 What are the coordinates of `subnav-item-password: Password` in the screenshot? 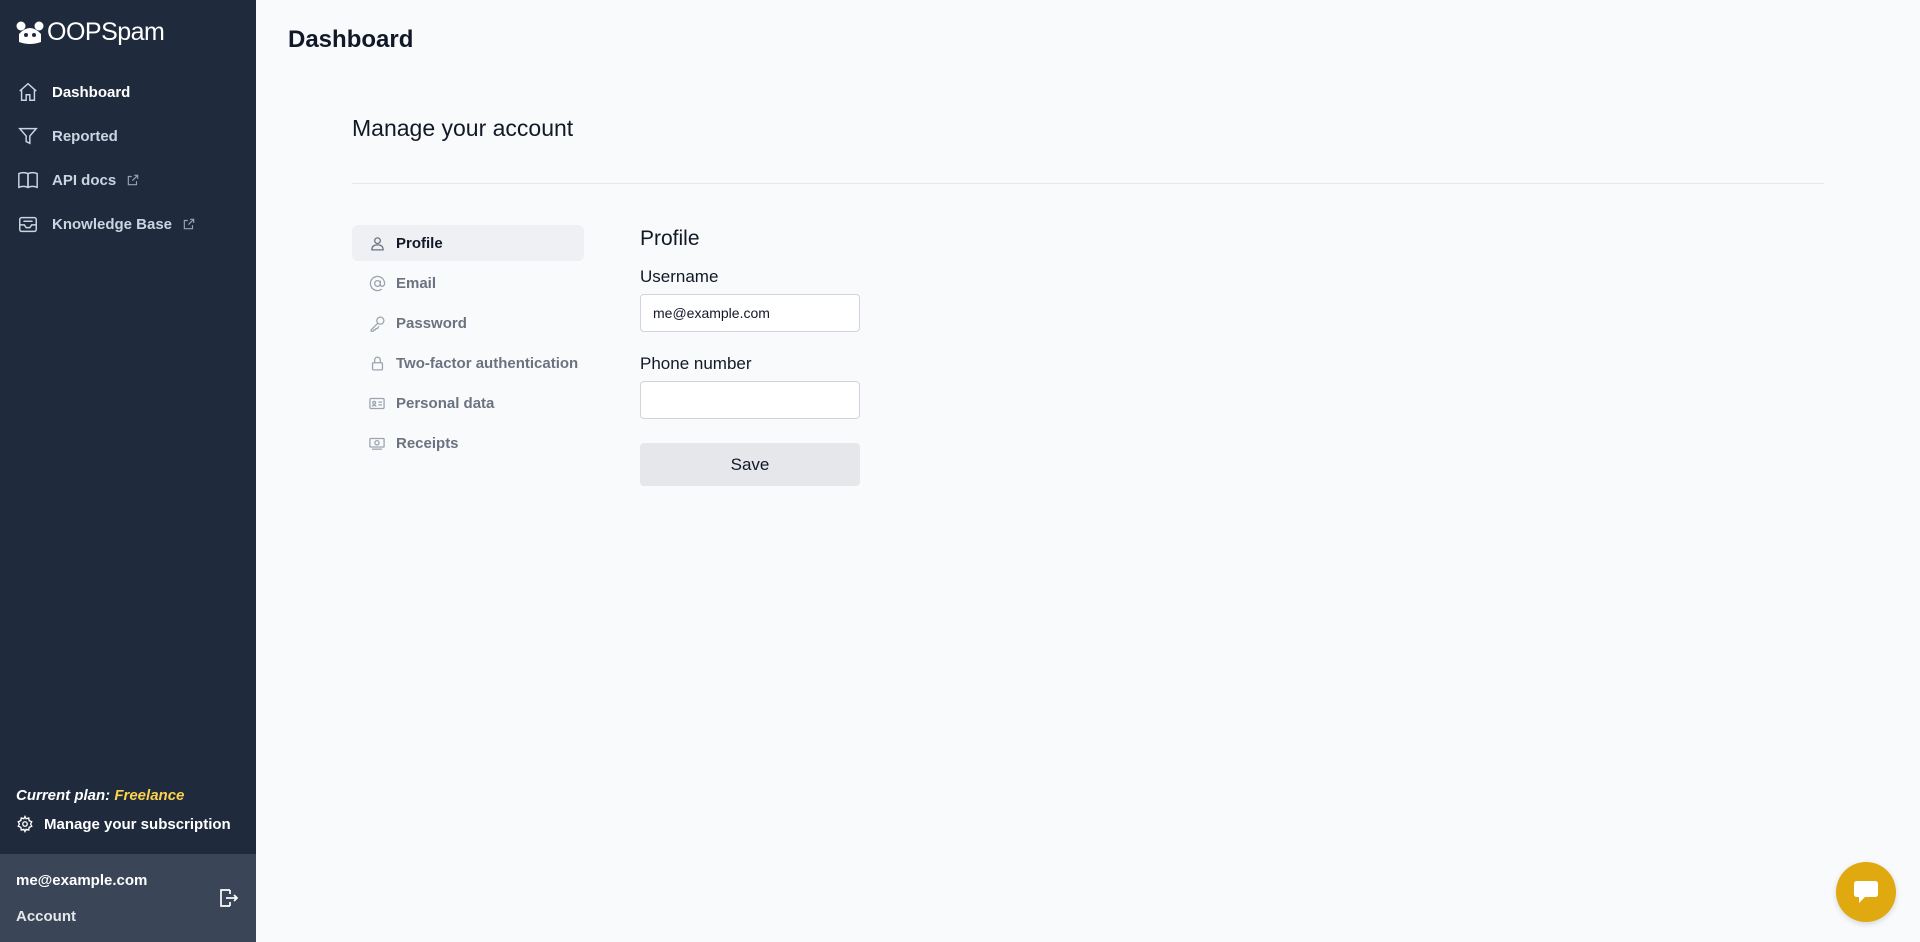 It's located at (468, 323).